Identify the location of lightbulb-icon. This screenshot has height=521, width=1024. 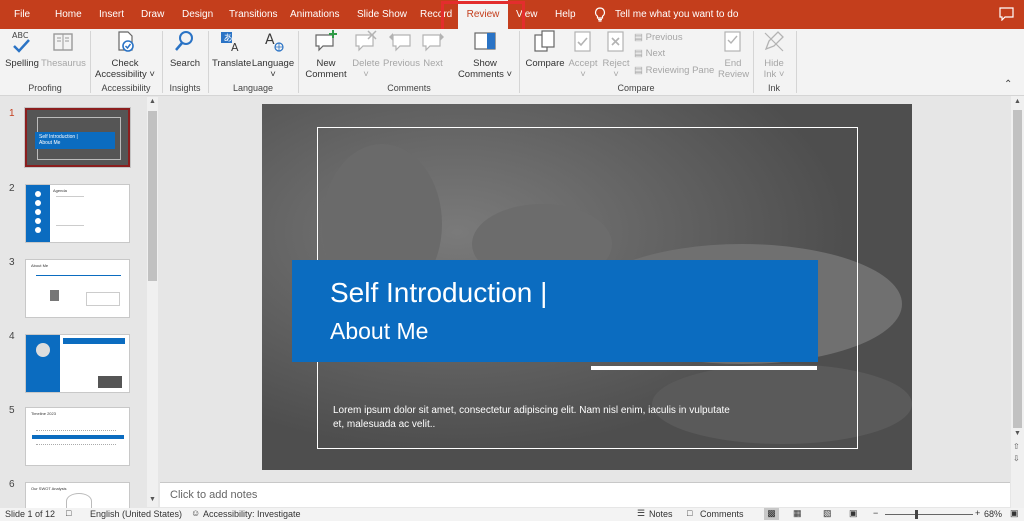
(600, 16).